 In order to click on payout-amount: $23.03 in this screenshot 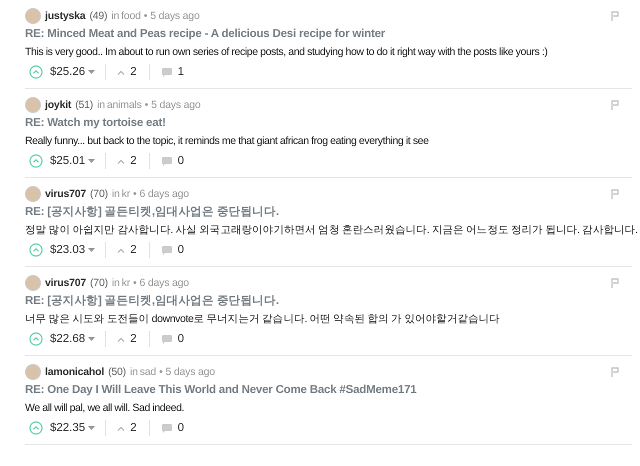, I will do `click(68, 250)`.